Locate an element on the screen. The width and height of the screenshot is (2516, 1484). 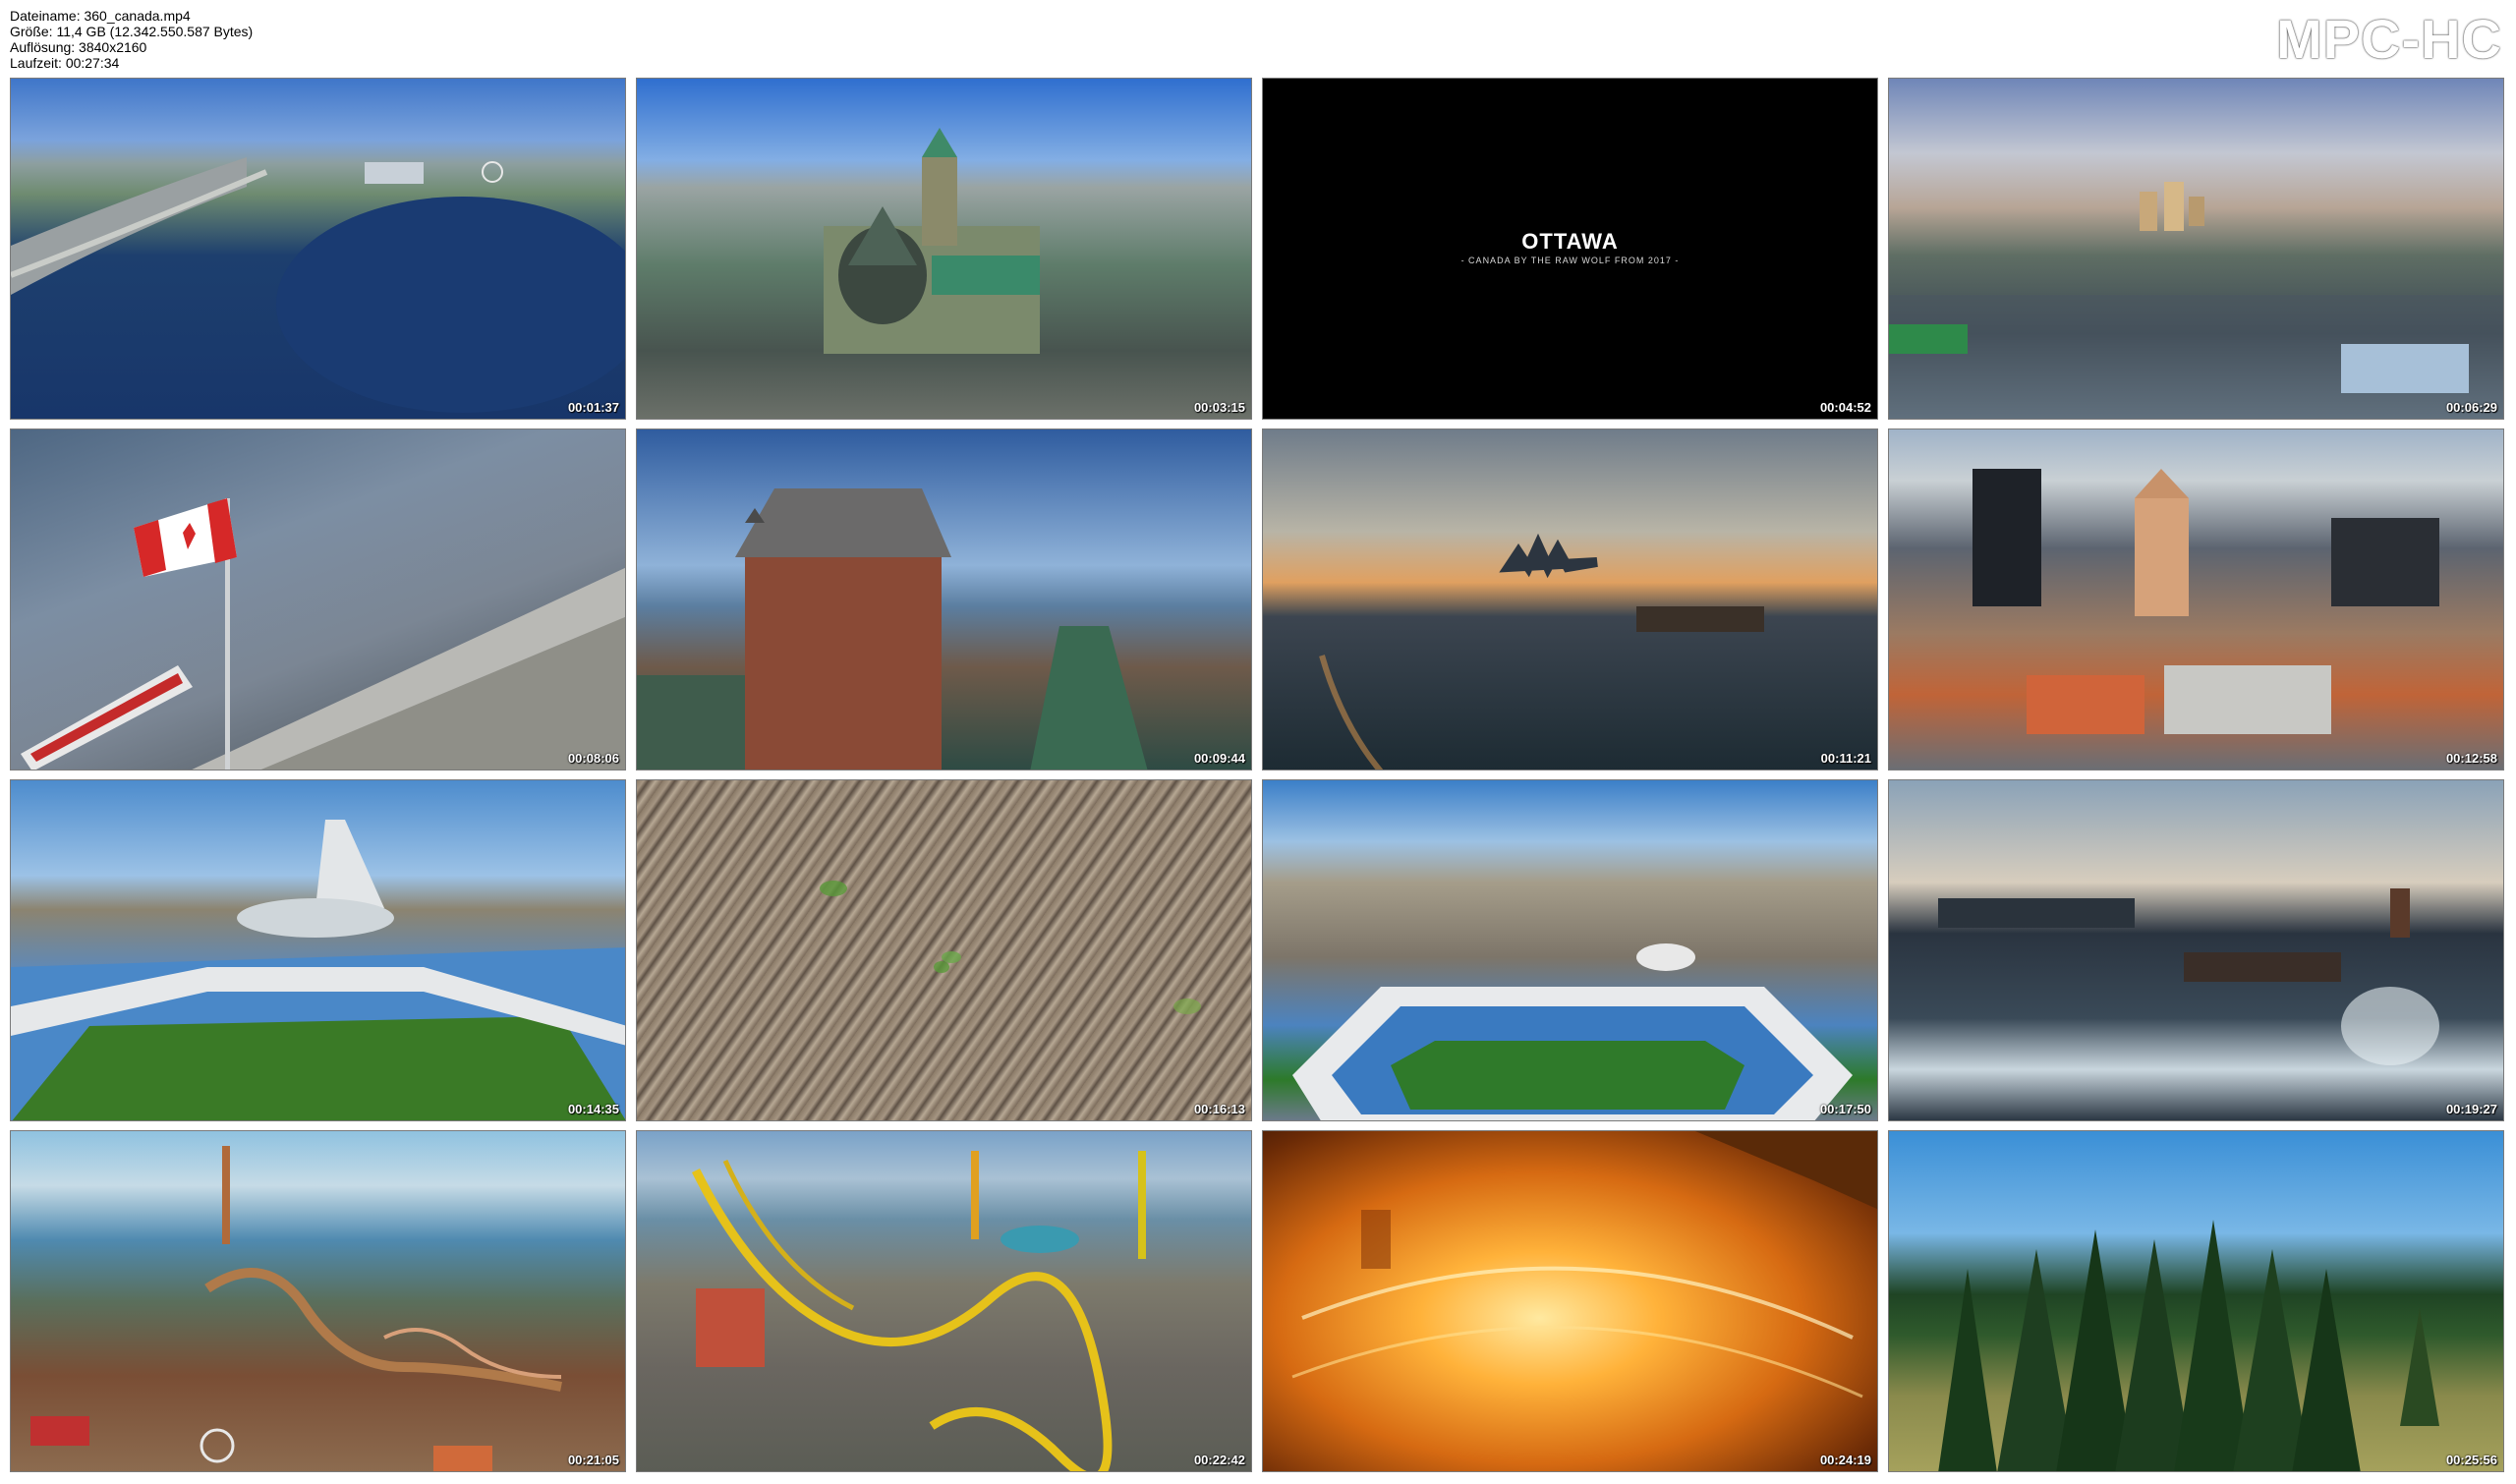
scene-amusement-park is located at coordinates (296, 1308).